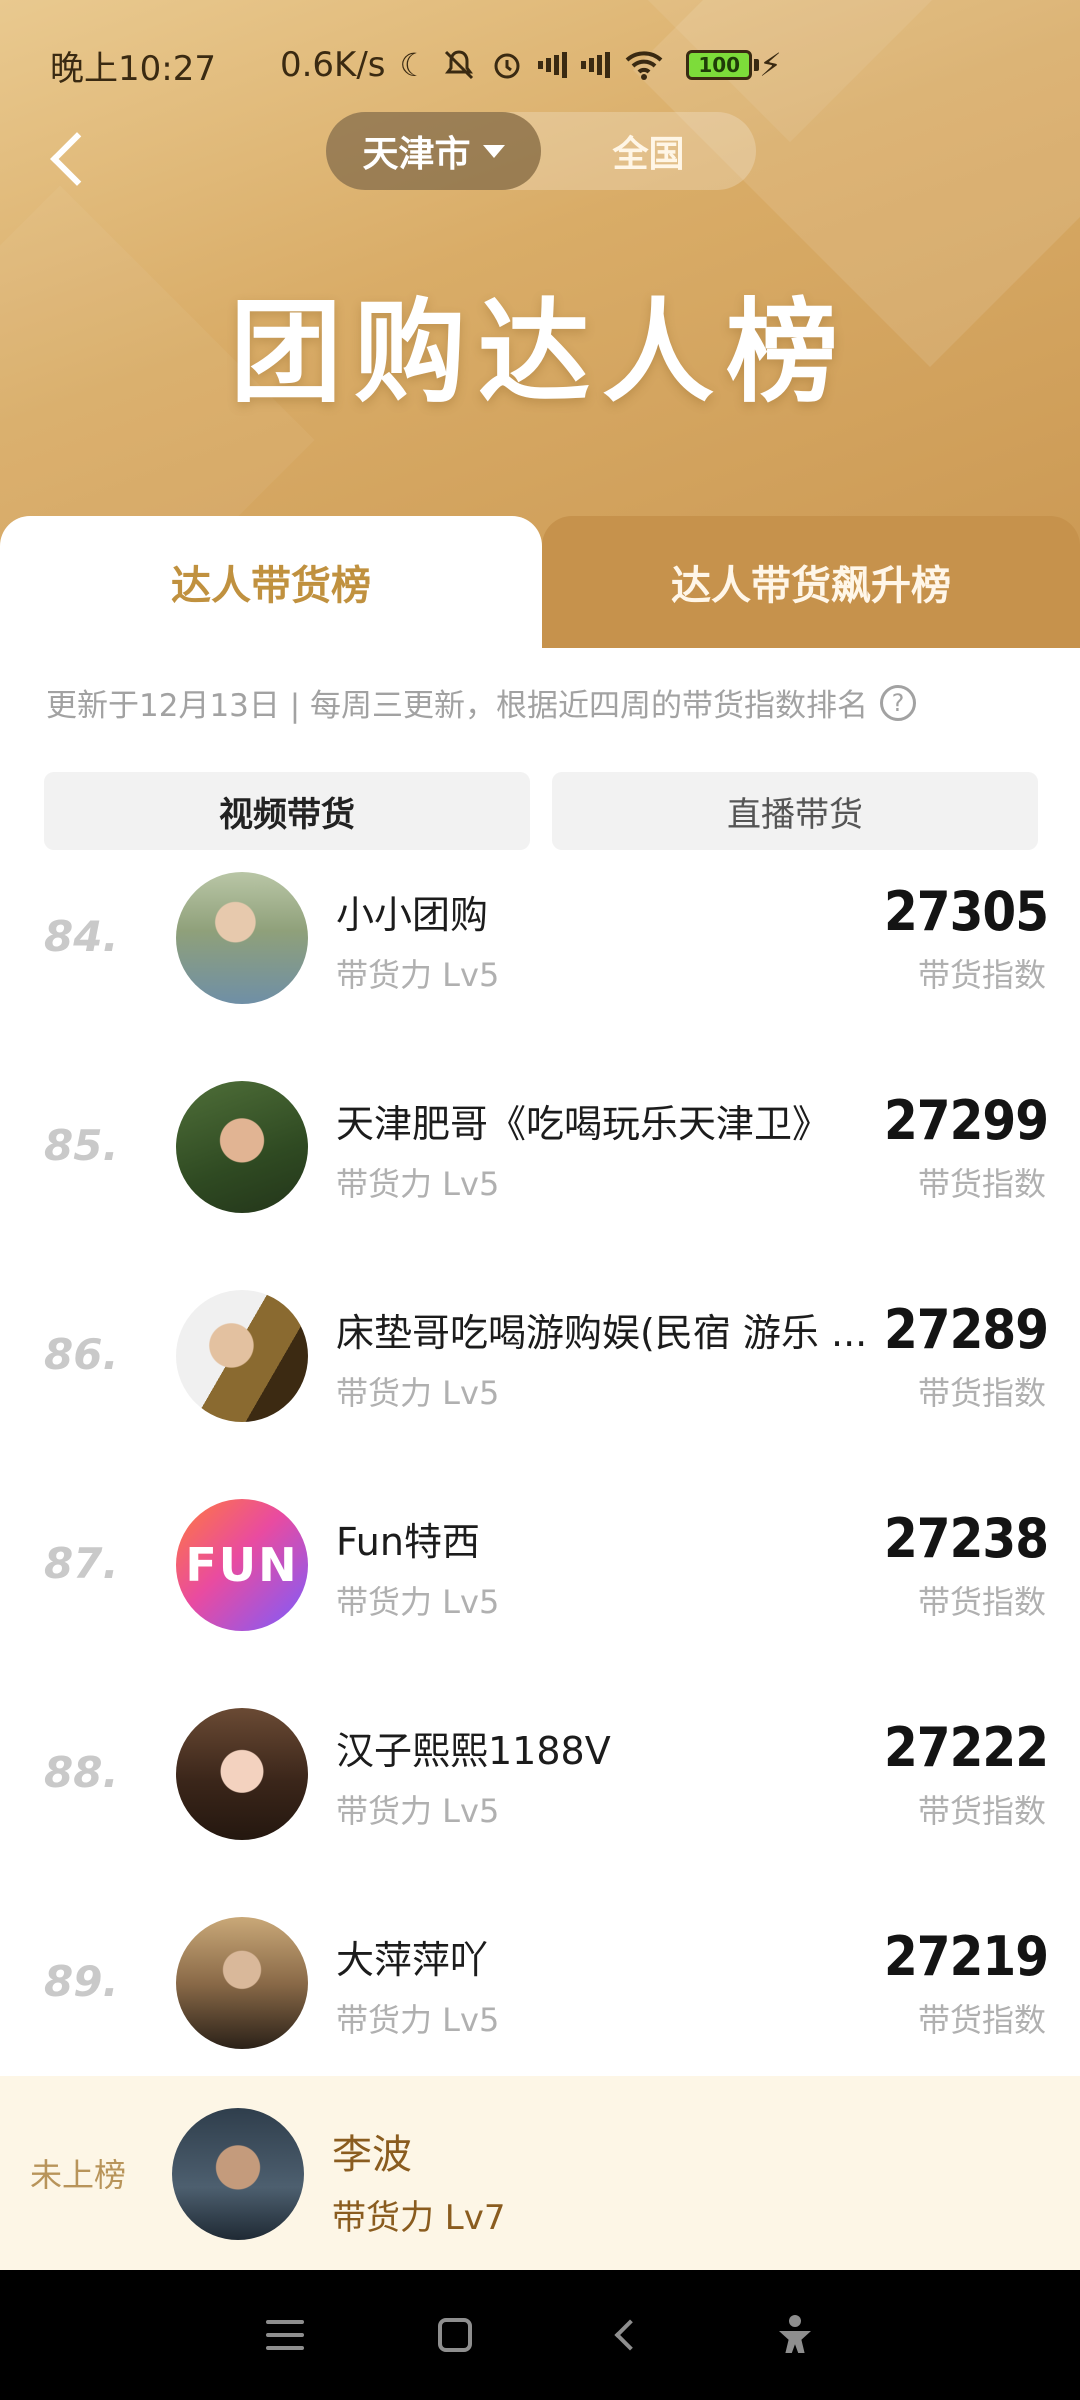 The width and height of the screenshot is (1080, 2400). I want to click on rank-number: 84., so click(81, 936).